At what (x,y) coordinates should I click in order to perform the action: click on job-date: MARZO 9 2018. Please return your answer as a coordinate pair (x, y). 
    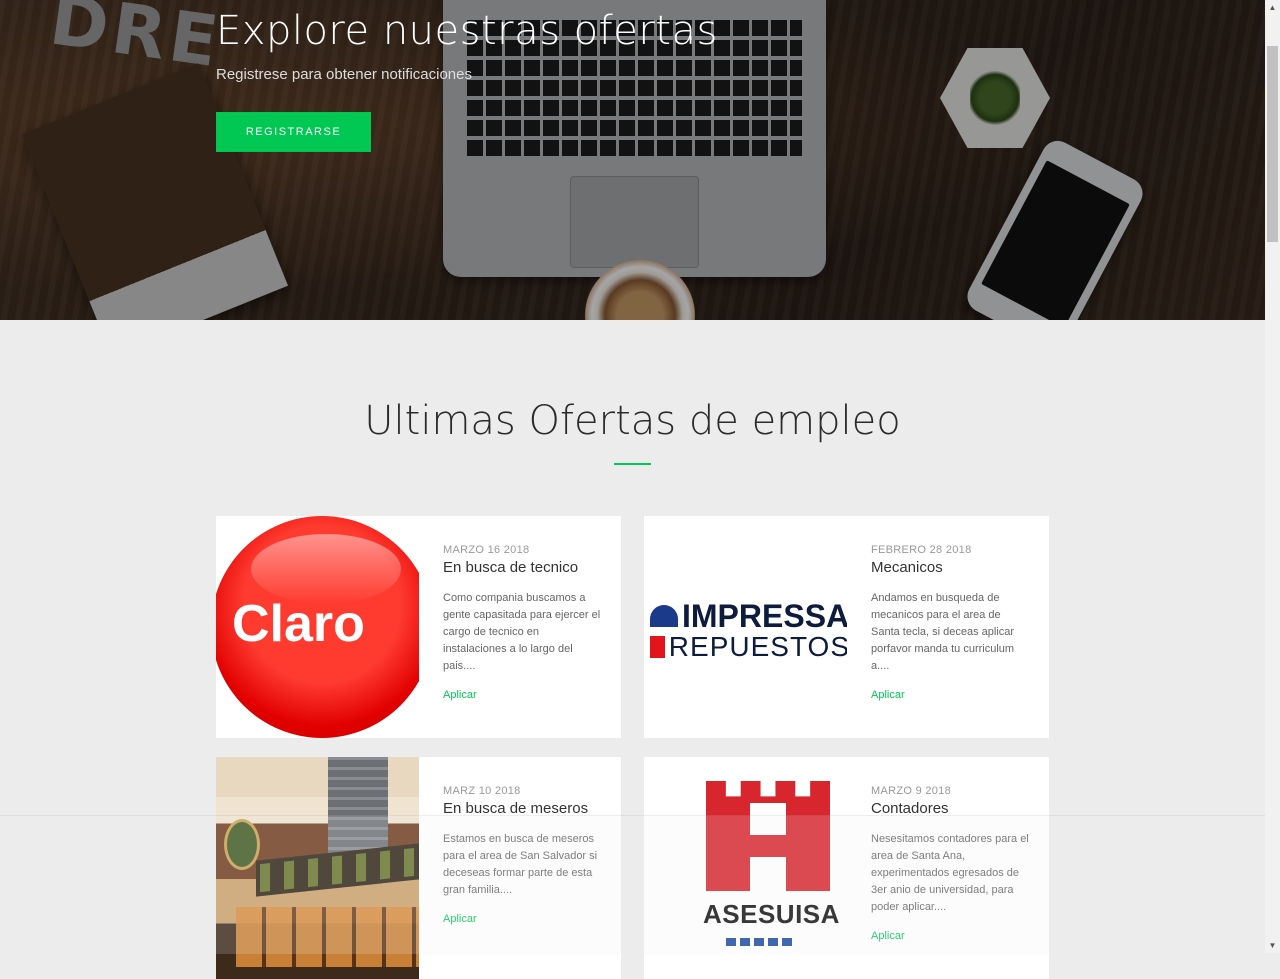
    Looking at the image, I should click on (911, 791).